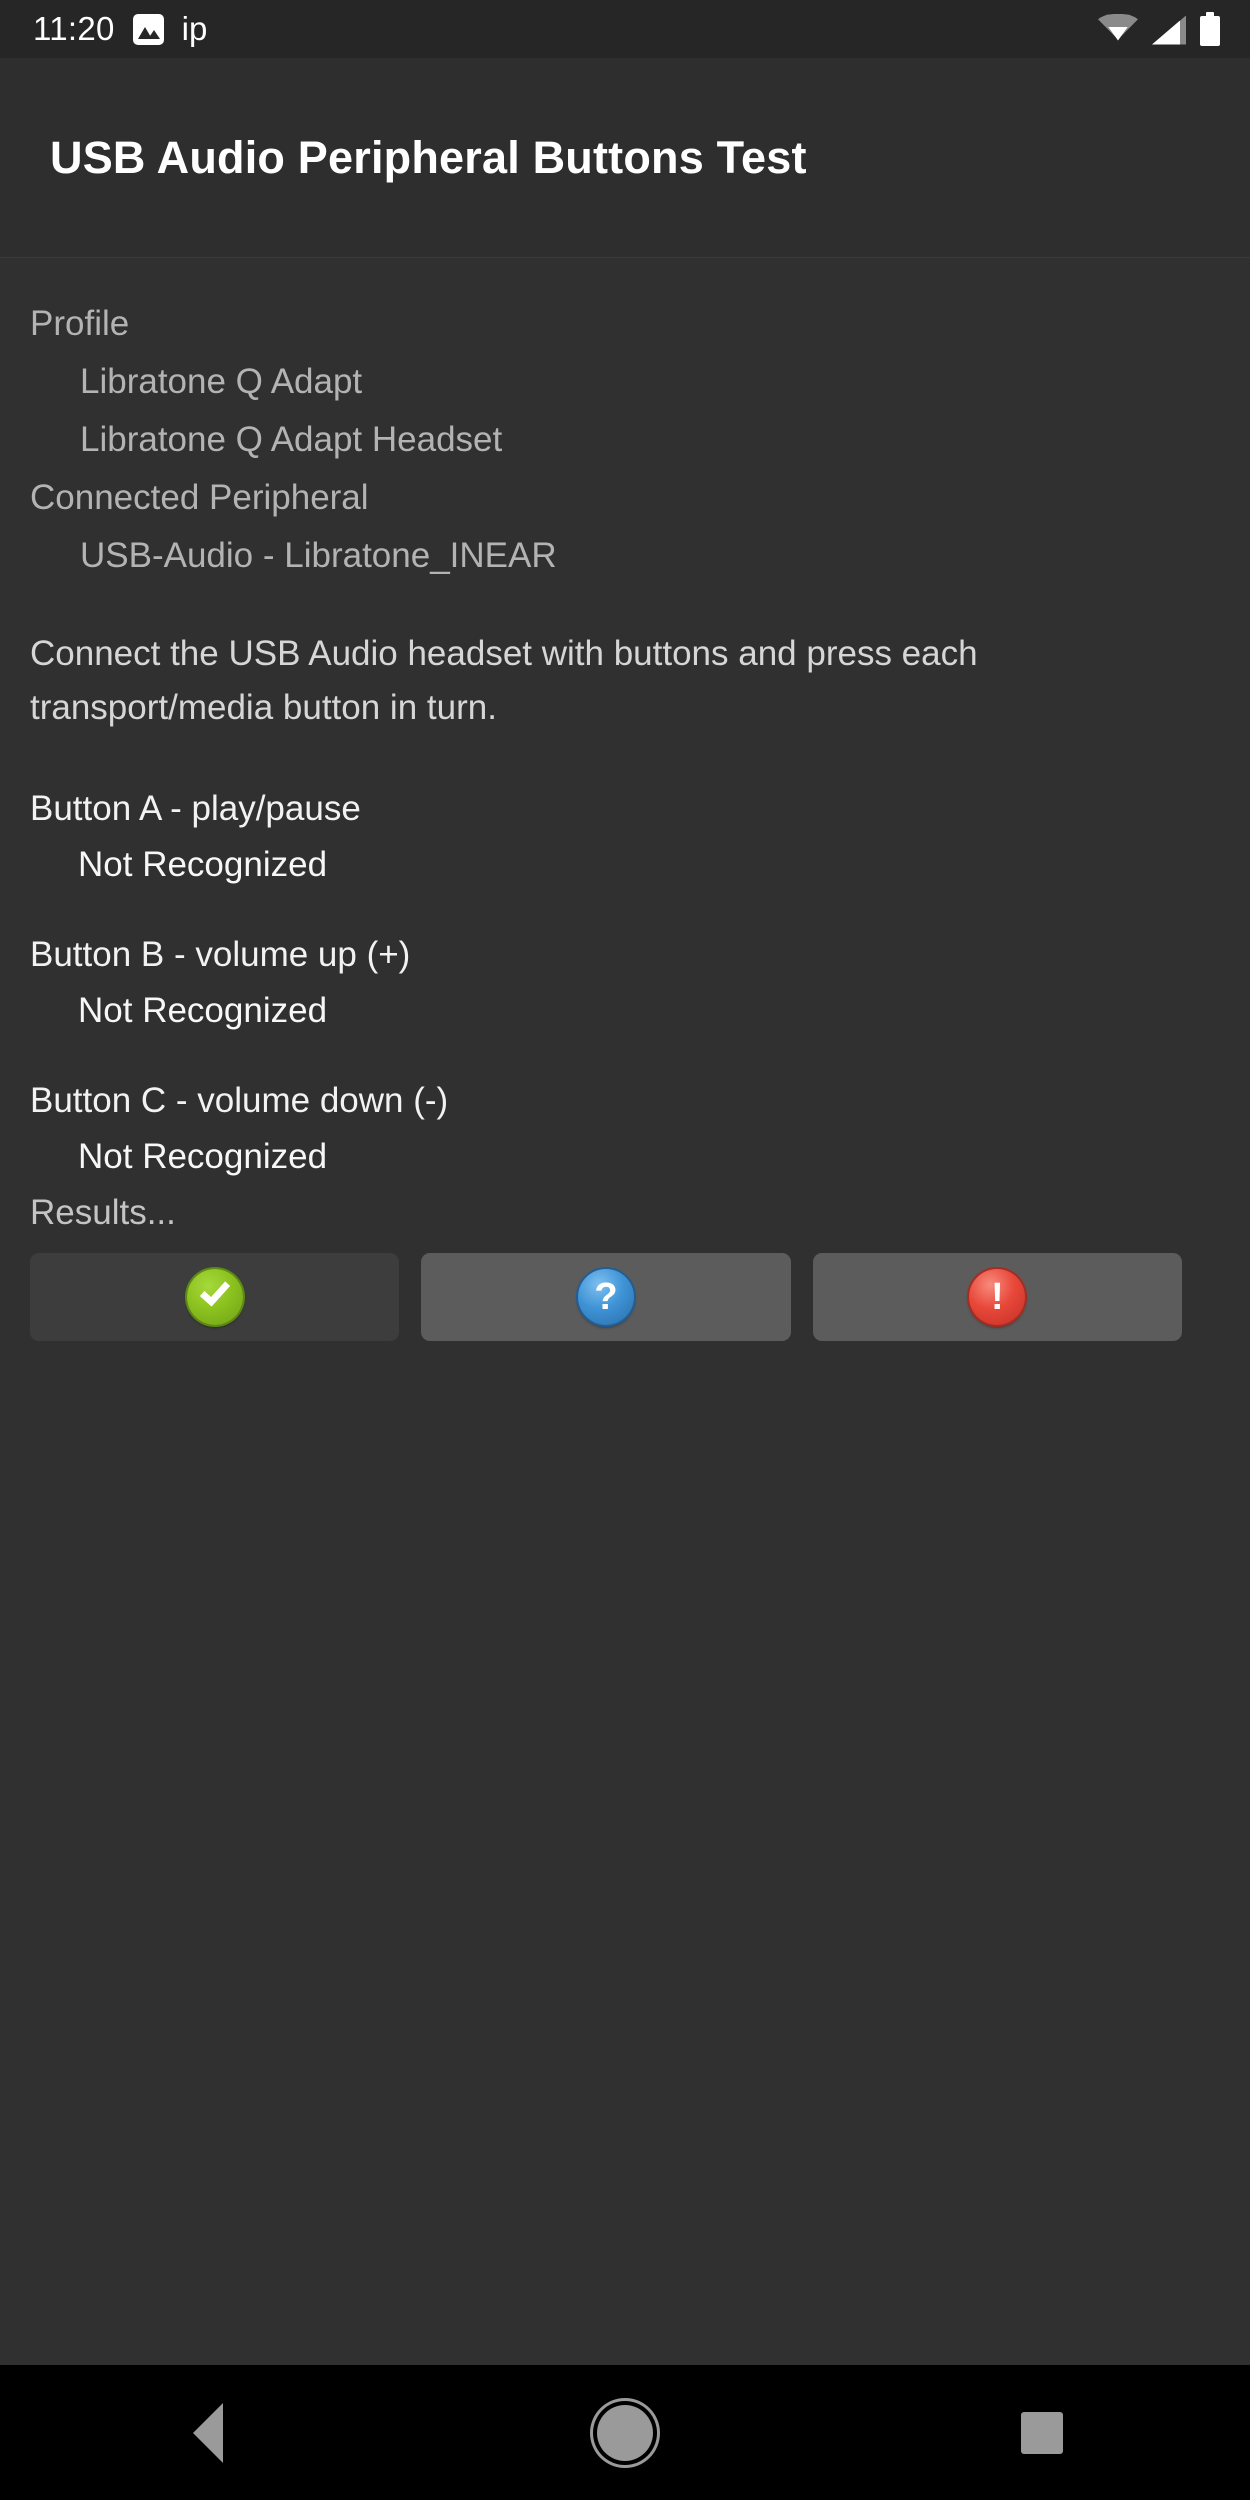 This screenshot has height=2500, width=1250. I want to click on results-button-row: ? !, so click(625, 1297).